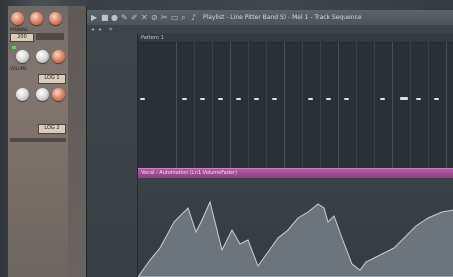 Image resolution: width=453 pixels, height=277 pixels. What do you see at coordinates (154, 17) in the screenshot?
I see `mute-icon: ⊘` at bounding box center [154, 17].